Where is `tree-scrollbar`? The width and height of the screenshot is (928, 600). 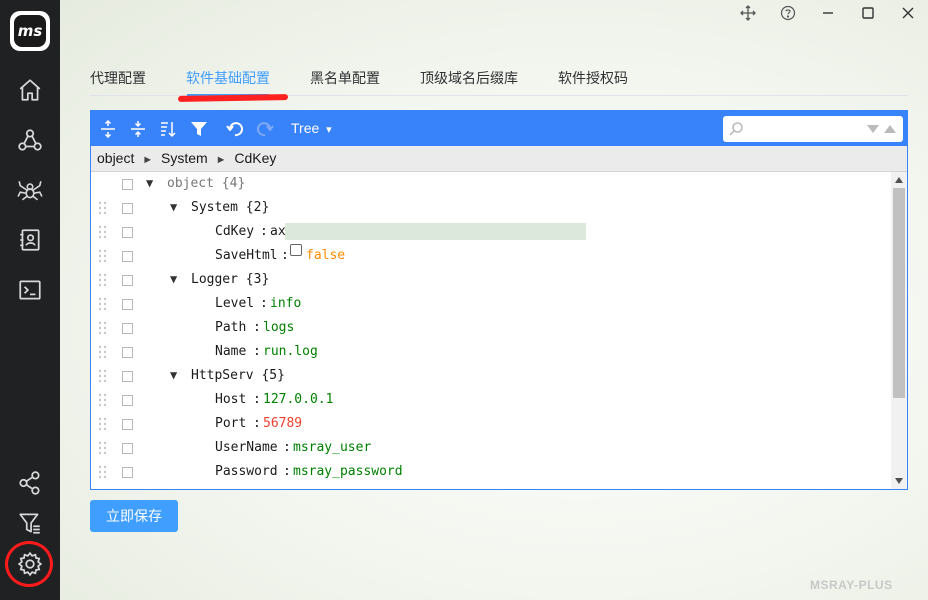 tree-scrollbar is located at coordinates (899, 330).